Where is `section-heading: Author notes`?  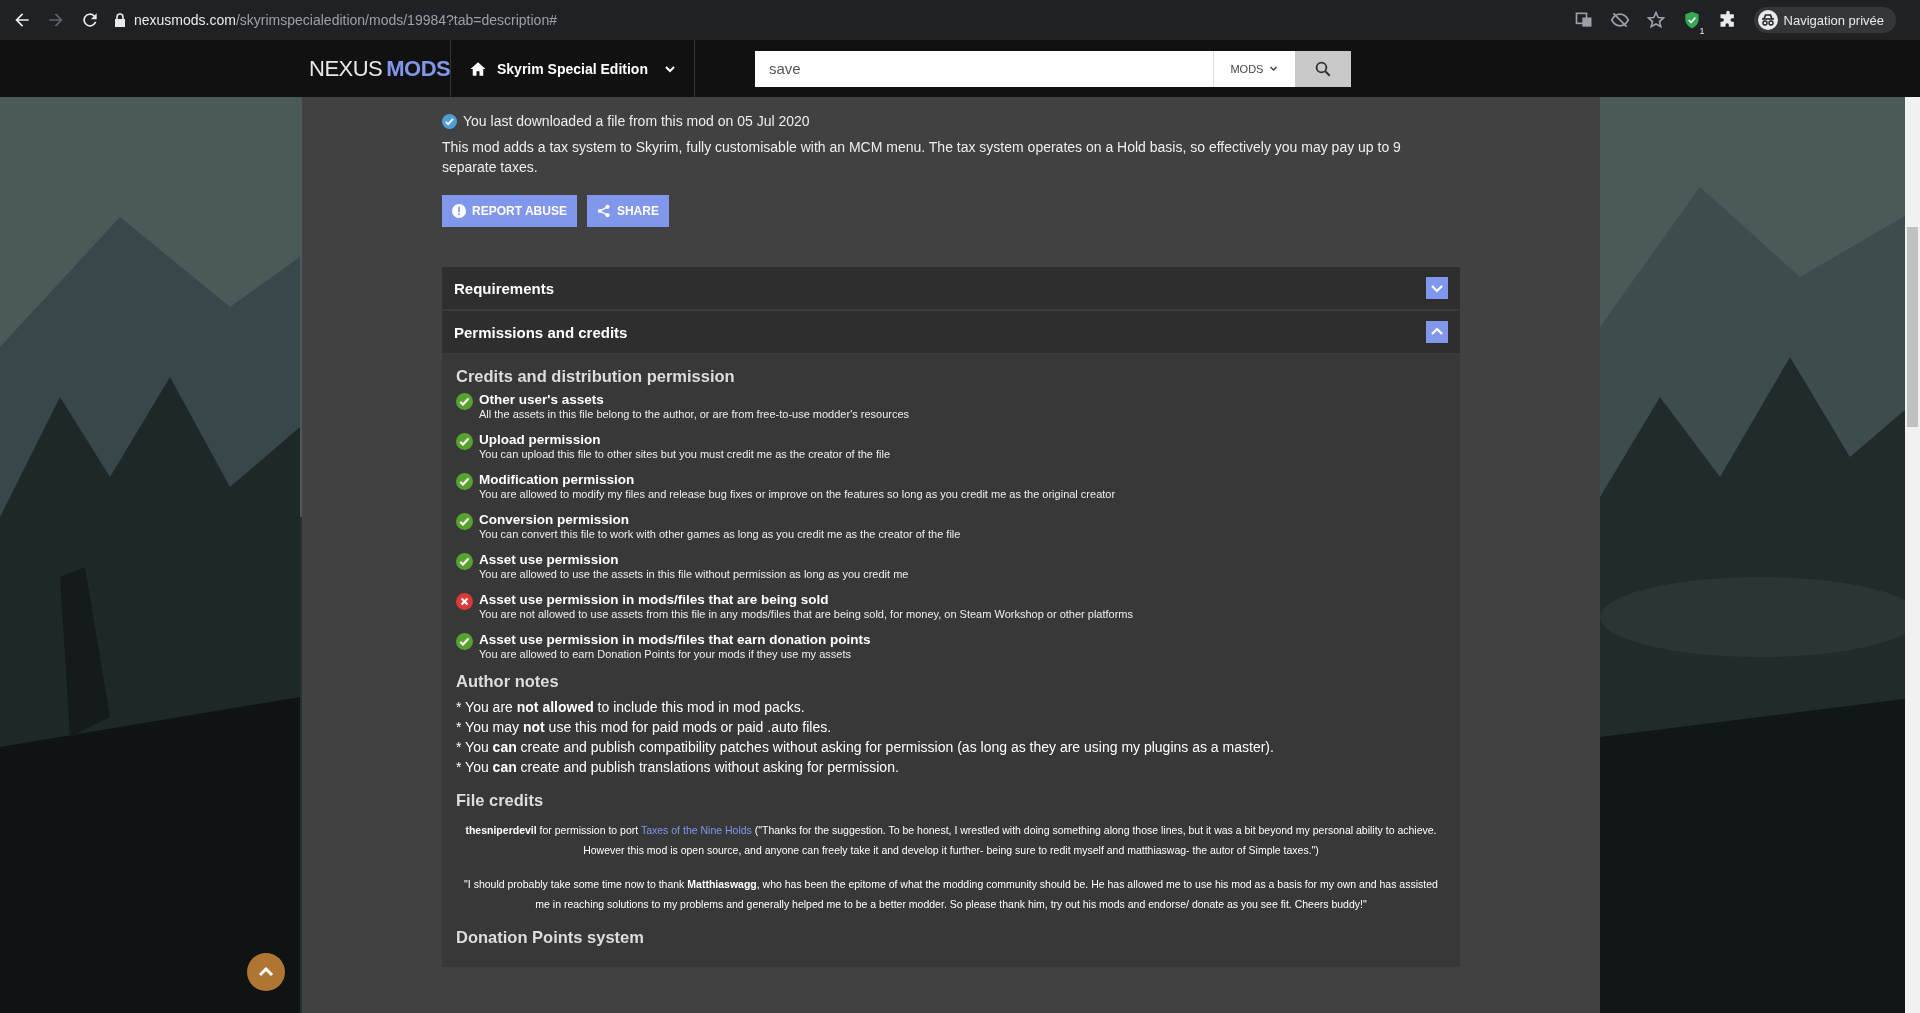
section-heading: Author notes is located at coordinates (508, 681).